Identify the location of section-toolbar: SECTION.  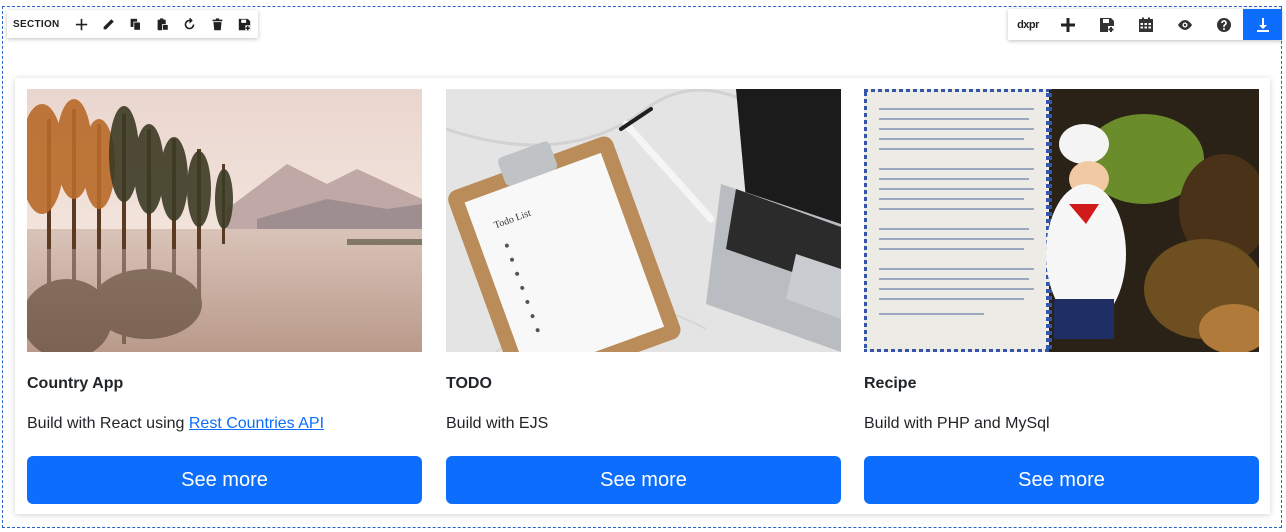
(132, 24).